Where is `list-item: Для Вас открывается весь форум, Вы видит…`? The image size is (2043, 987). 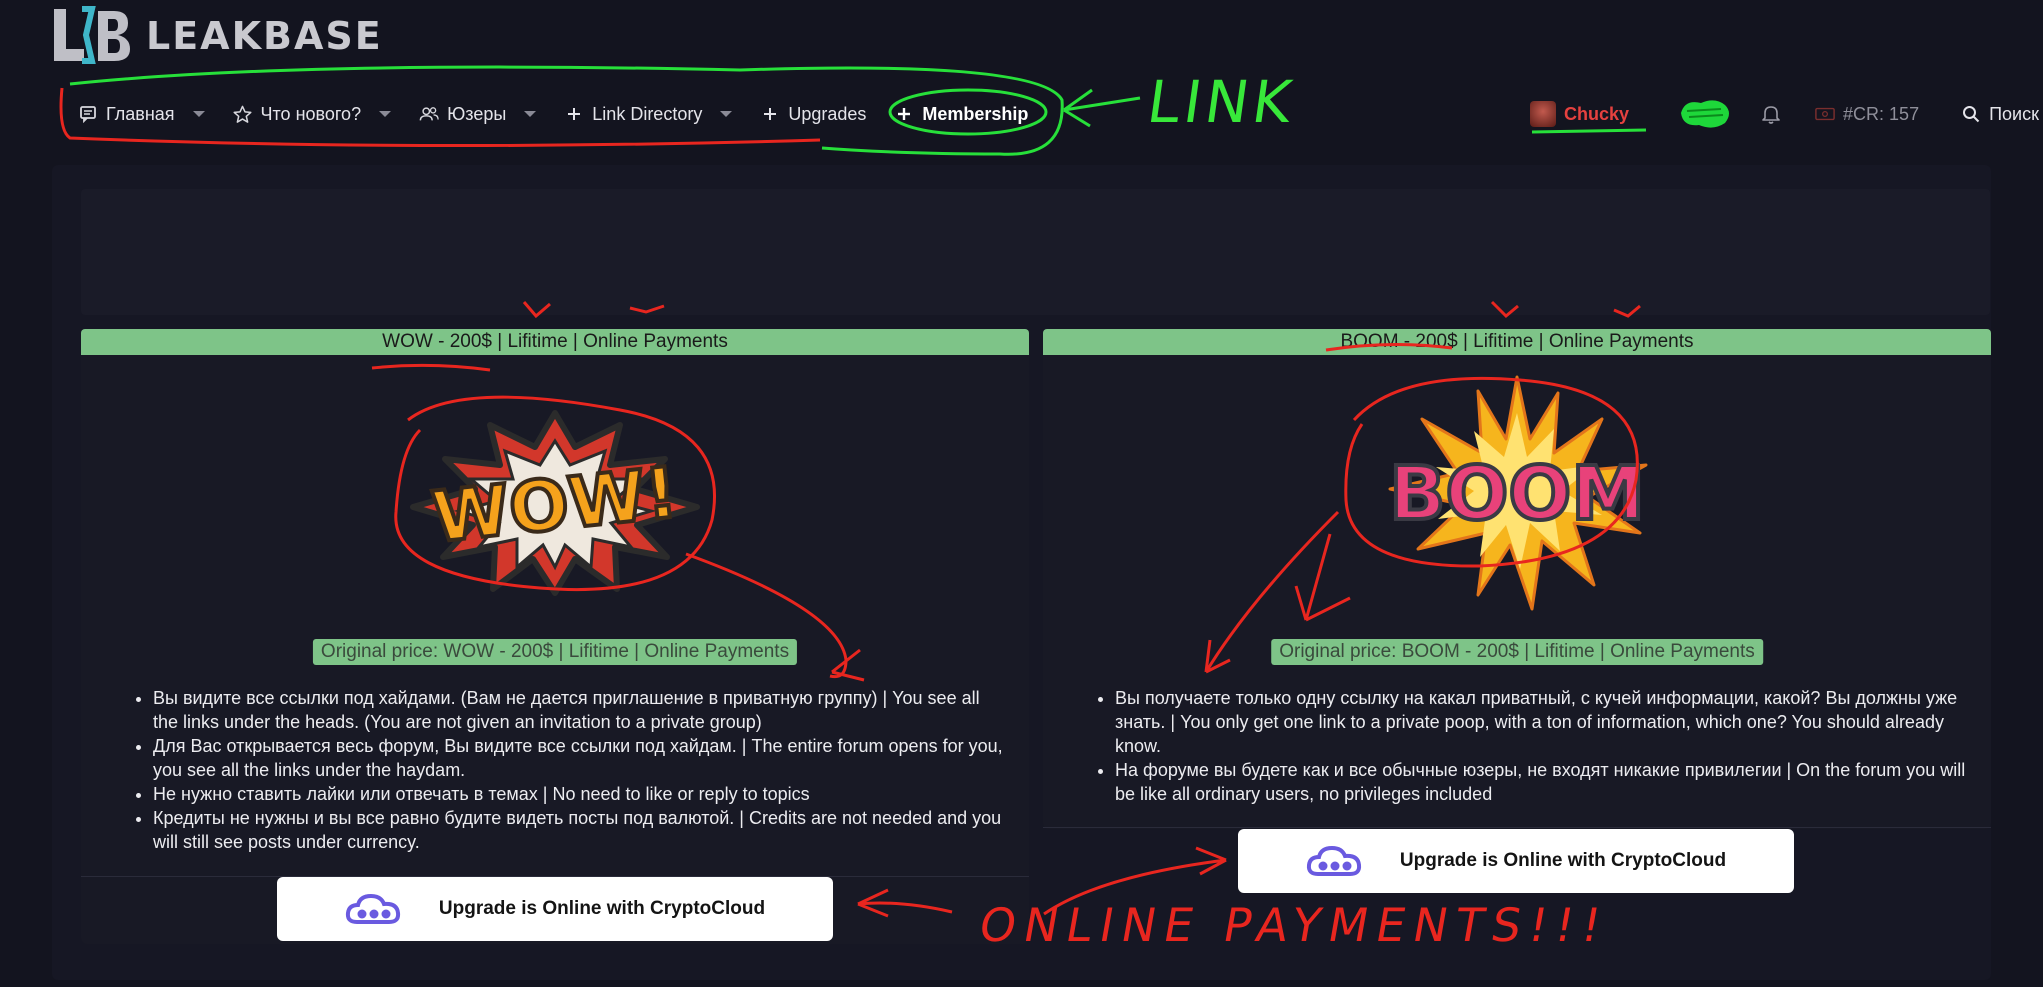 list-item: Для Вас открывается весь форум, Вы видит… is located at coordinates (581, 758).